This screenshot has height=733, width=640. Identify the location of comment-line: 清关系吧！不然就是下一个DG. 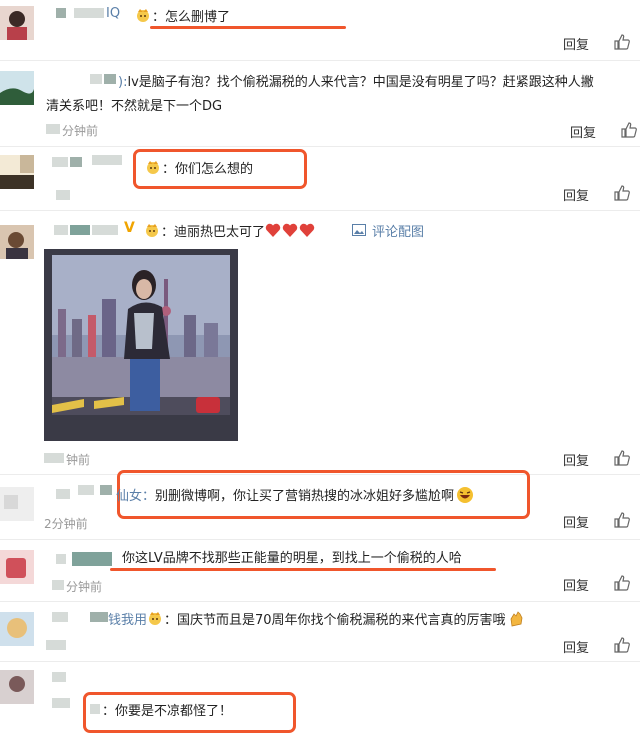
(134, 106).